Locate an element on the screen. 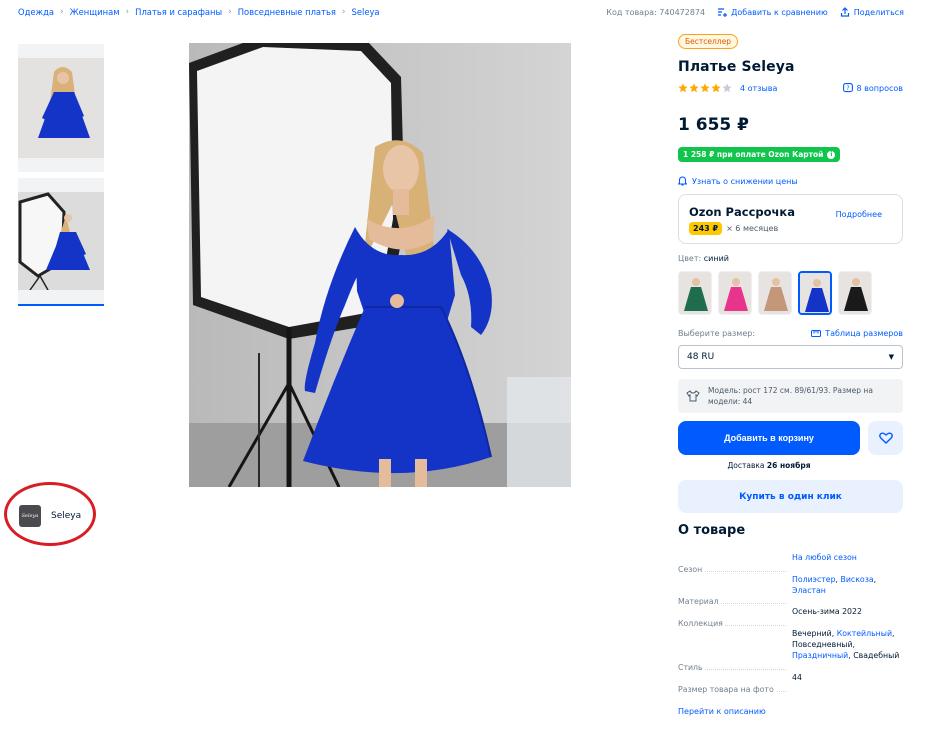 This screenshot has height=750, width=938. spec-value-link: Эластан is located at coordinates (809, 590).